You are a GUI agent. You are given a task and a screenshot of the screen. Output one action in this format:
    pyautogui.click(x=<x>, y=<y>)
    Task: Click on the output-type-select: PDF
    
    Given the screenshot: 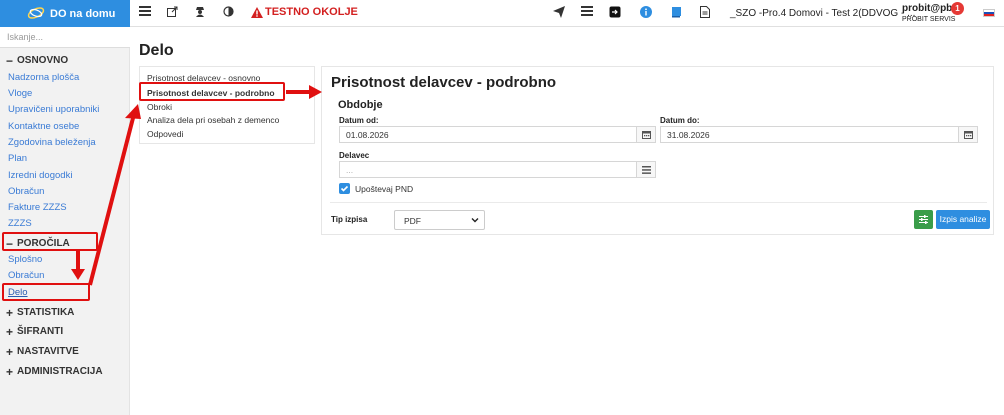 What is the action you would take?
    pyautogui.click(x=439, y=220)
    